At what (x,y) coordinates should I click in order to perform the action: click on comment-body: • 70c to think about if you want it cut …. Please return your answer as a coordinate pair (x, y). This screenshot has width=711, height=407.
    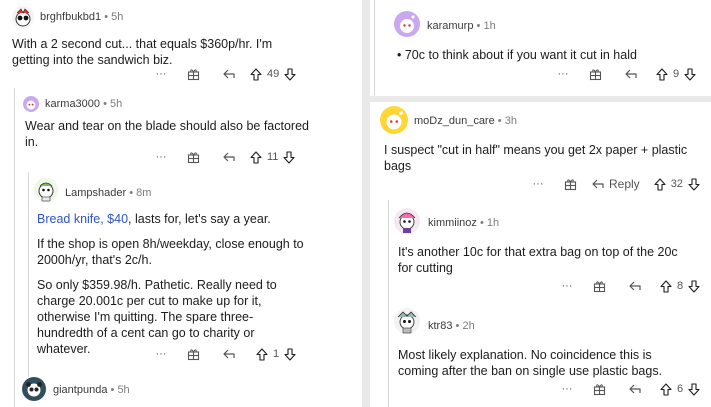
    Looking at the image, I should click on (552, 55).